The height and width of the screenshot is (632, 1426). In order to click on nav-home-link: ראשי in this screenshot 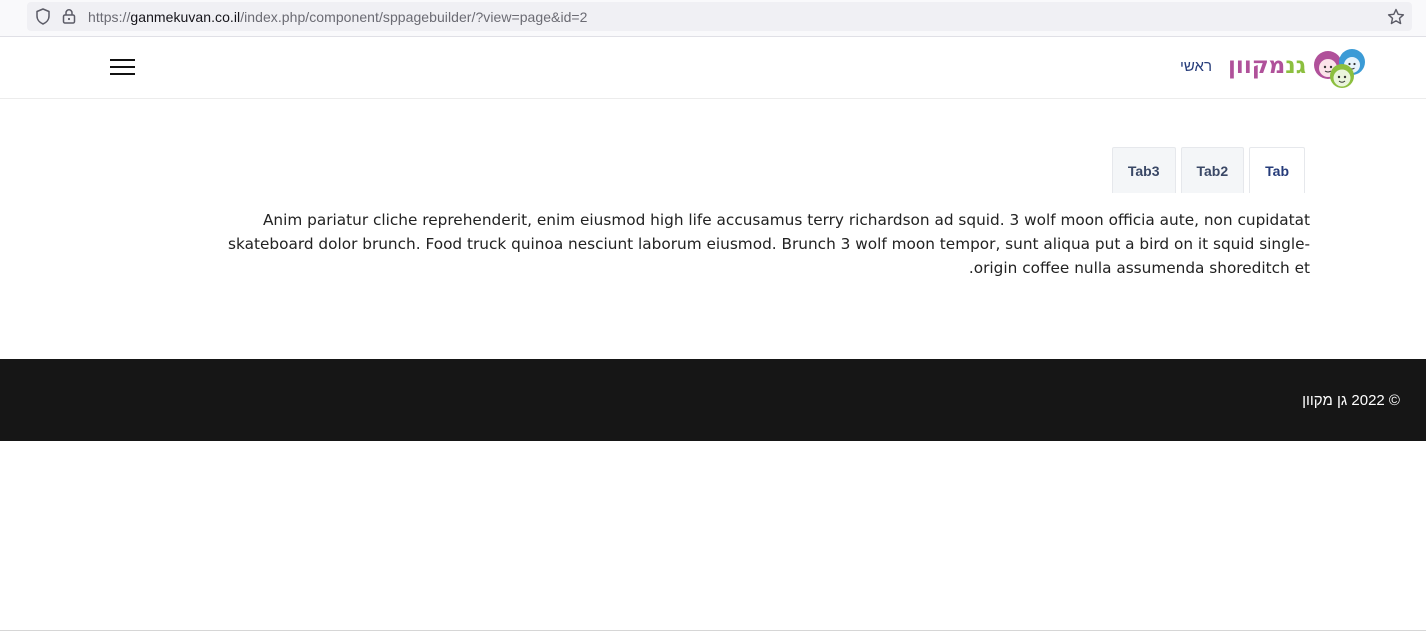, I will do `click(1196, 66)`.